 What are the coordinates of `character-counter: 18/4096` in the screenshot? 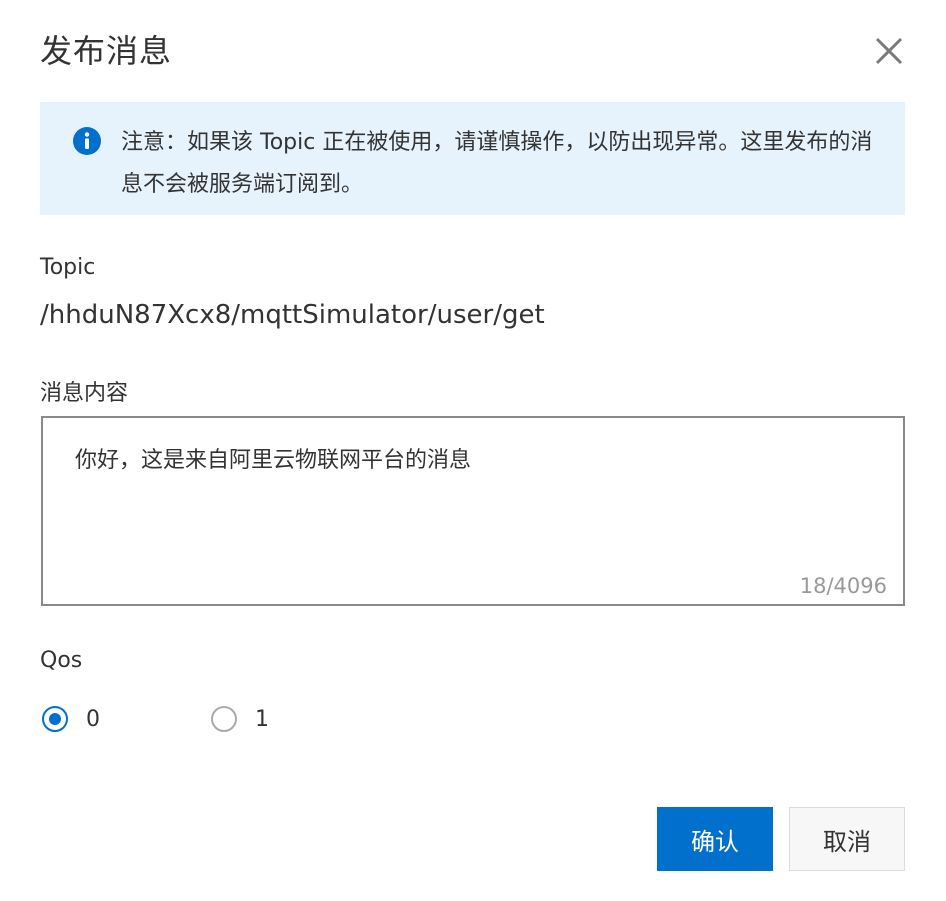 It's located at (843, 586).